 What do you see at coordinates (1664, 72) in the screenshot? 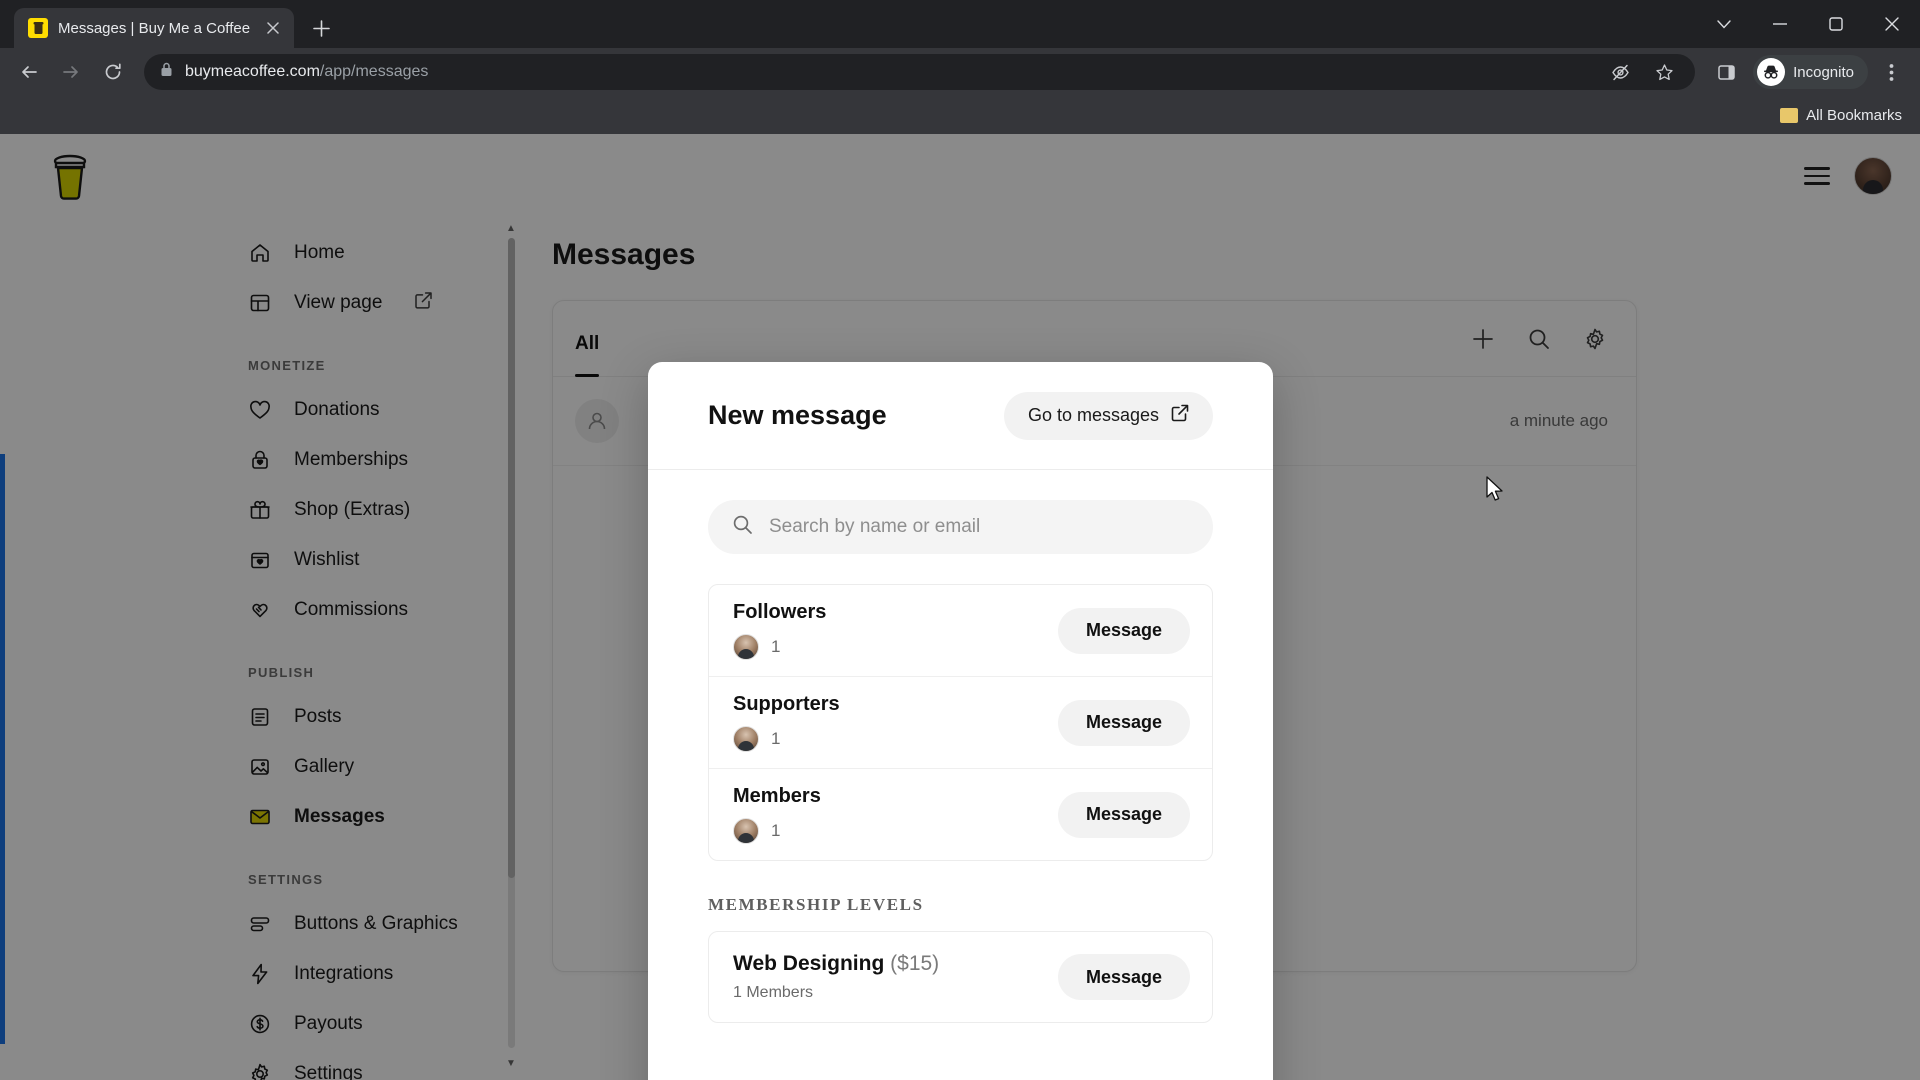
I see `star-icon` at bounding box center [1664, 72].